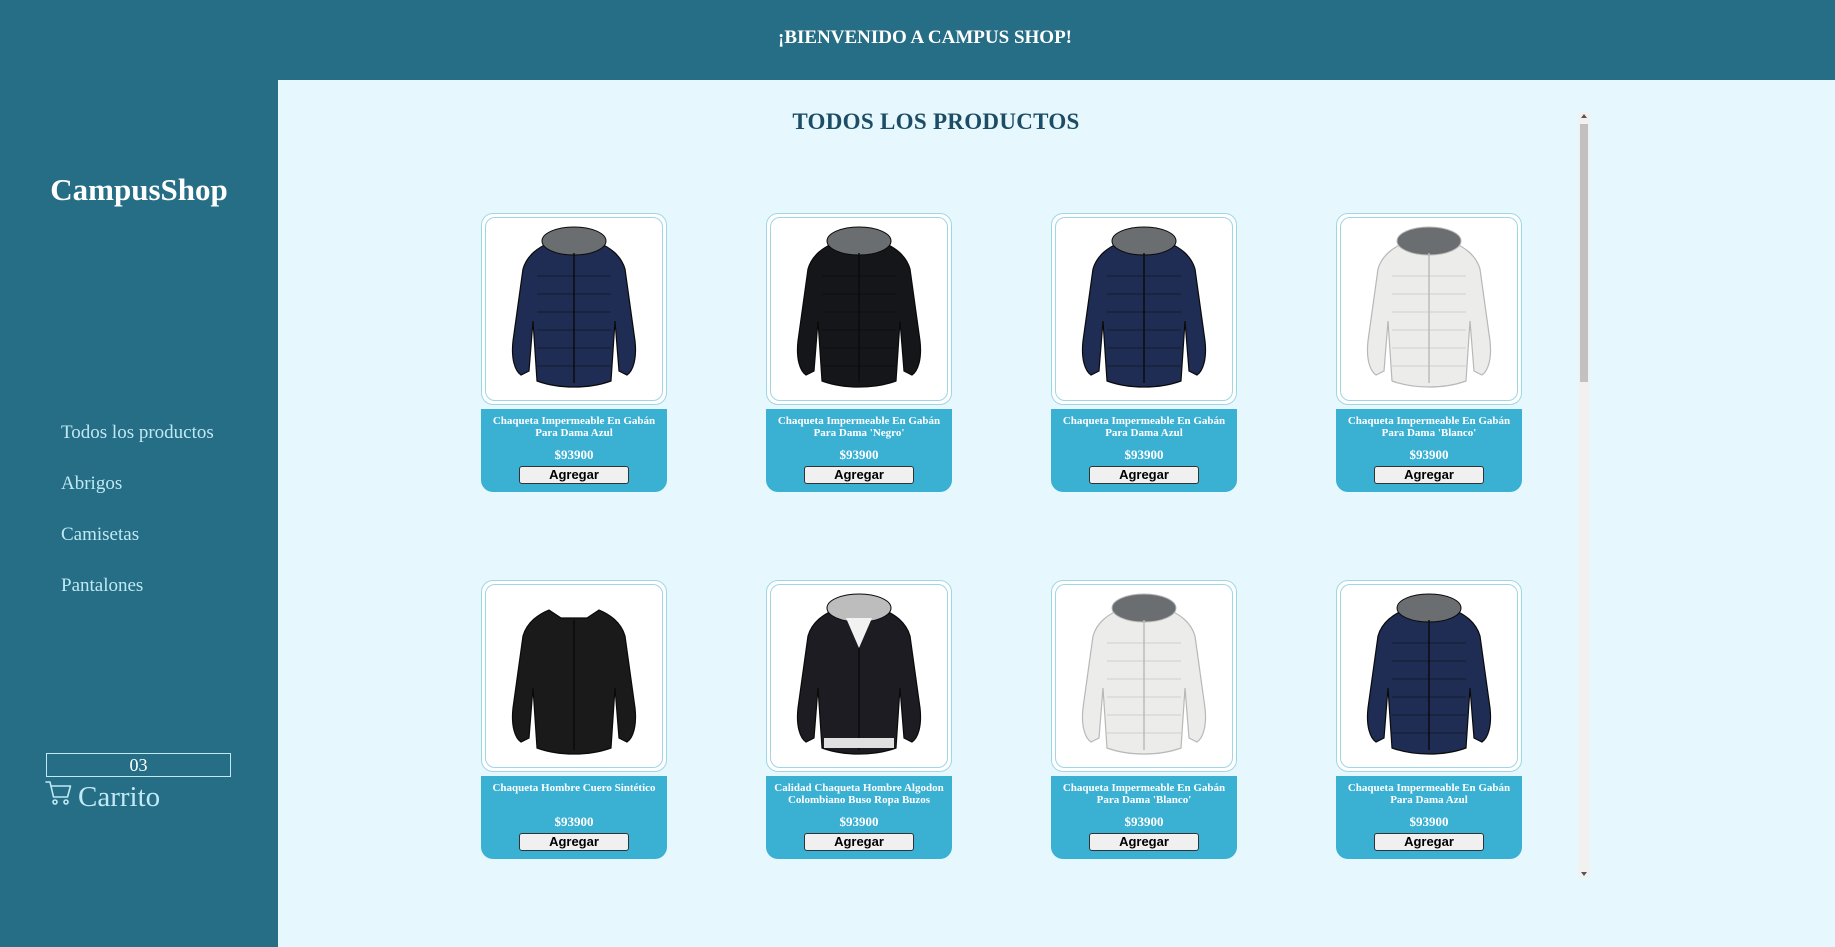 The height and width of the screenshot is (947, 1835). Describe the element at coordinates (1584, 495) in the screenshot. I see `scrollbar` at that location.